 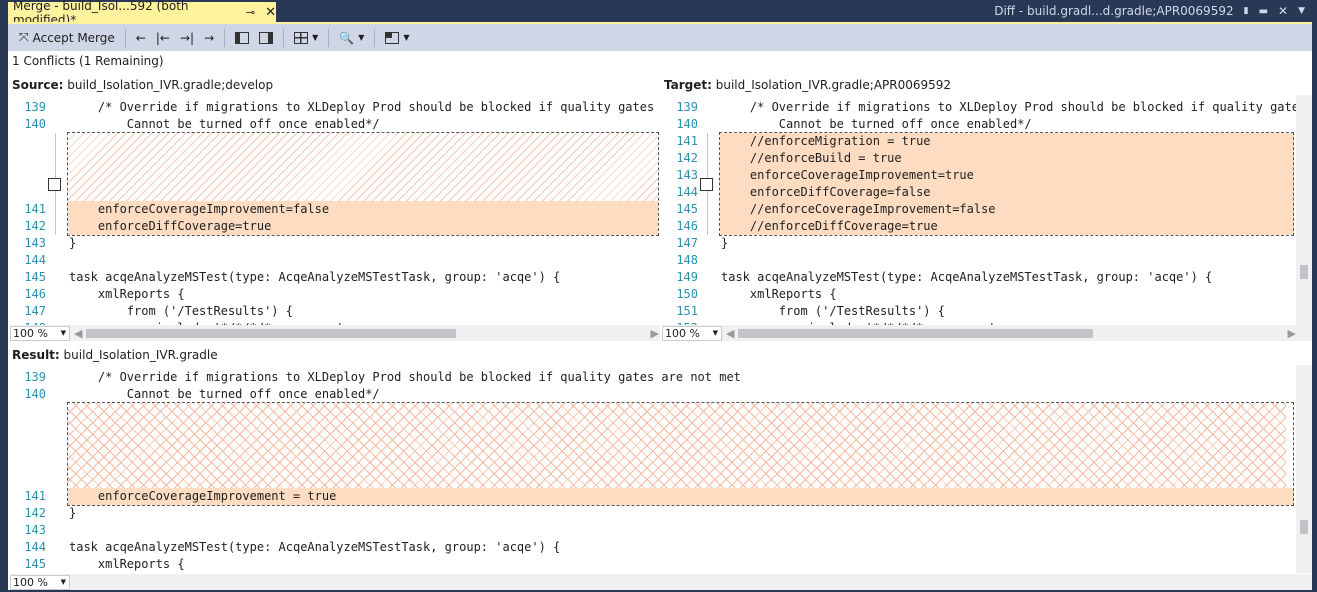 I want to click on accept-merge-button: ⤧ Accept Merge, so click(x=67, y=37).